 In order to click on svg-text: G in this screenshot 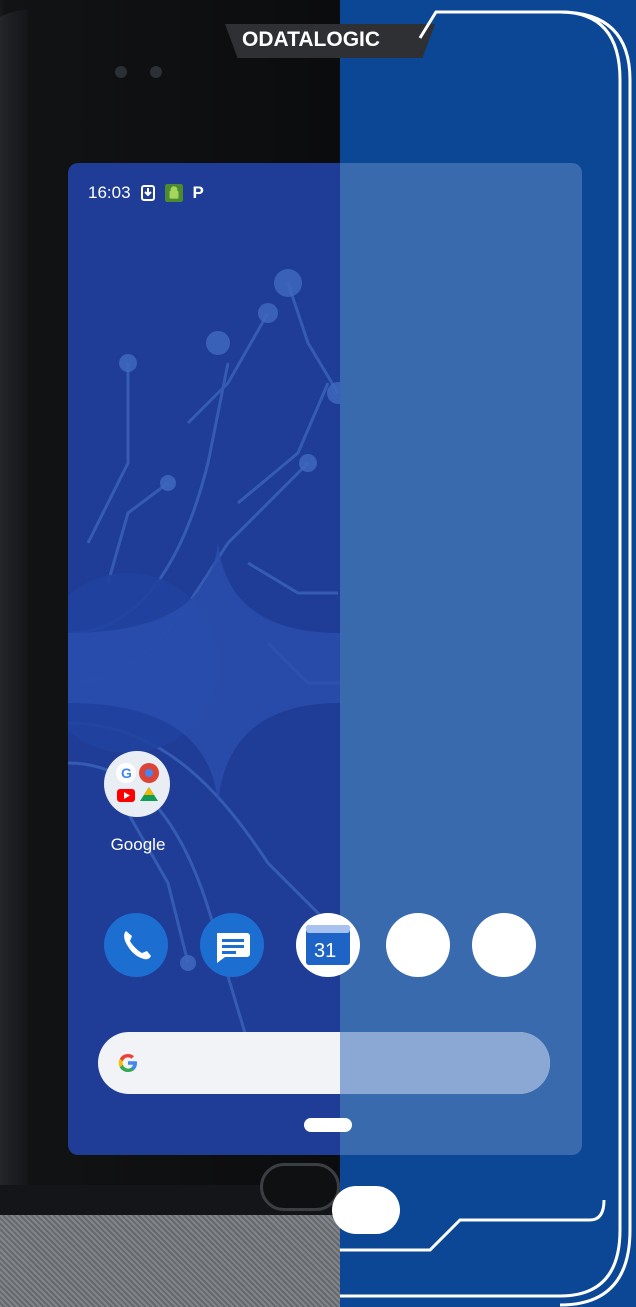, I will do `click(126, 773)`.